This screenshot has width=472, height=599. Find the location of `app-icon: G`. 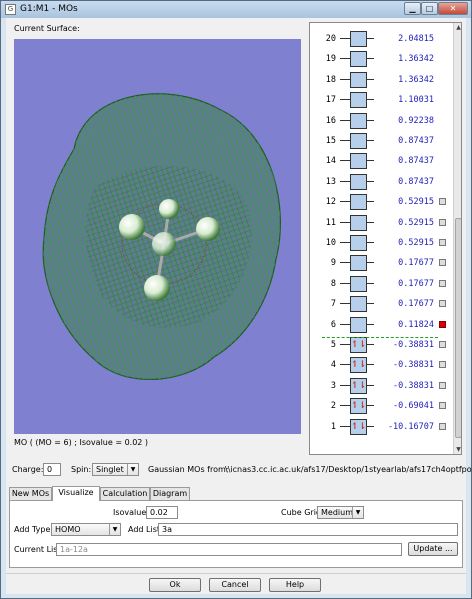

app-icon: G is located at coordinates (10, 9).